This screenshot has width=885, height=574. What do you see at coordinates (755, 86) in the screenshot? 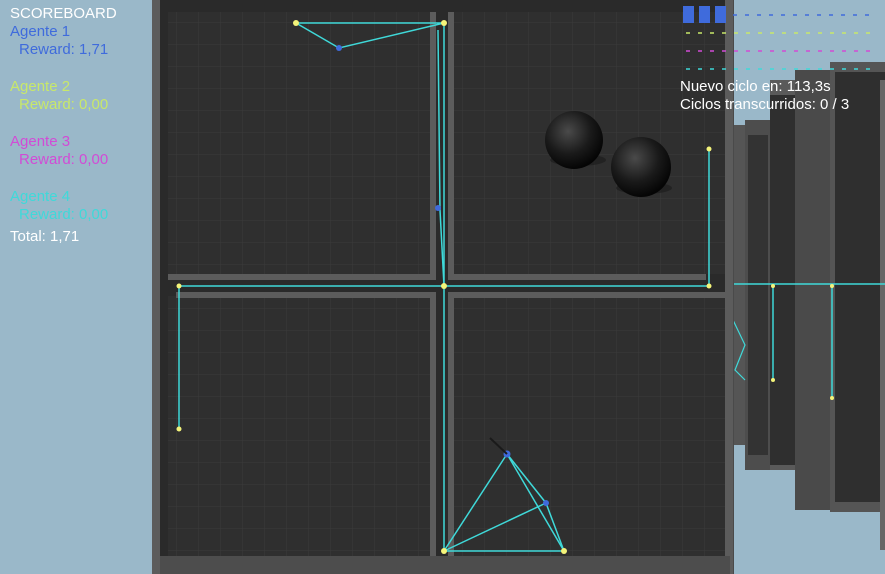
I see `next-cycle-timer: Nuevo ciclo en: 113,3s` at bounding box center [755, 86].